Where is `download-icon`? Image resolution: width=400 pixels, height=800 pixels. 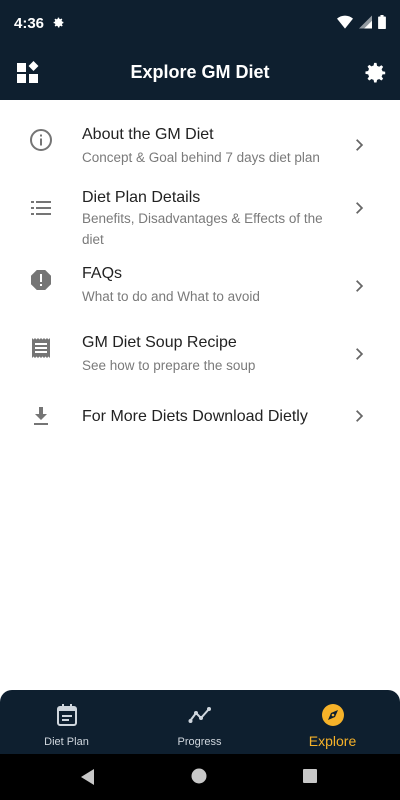 download-icon is located at coordinates (41, 416).